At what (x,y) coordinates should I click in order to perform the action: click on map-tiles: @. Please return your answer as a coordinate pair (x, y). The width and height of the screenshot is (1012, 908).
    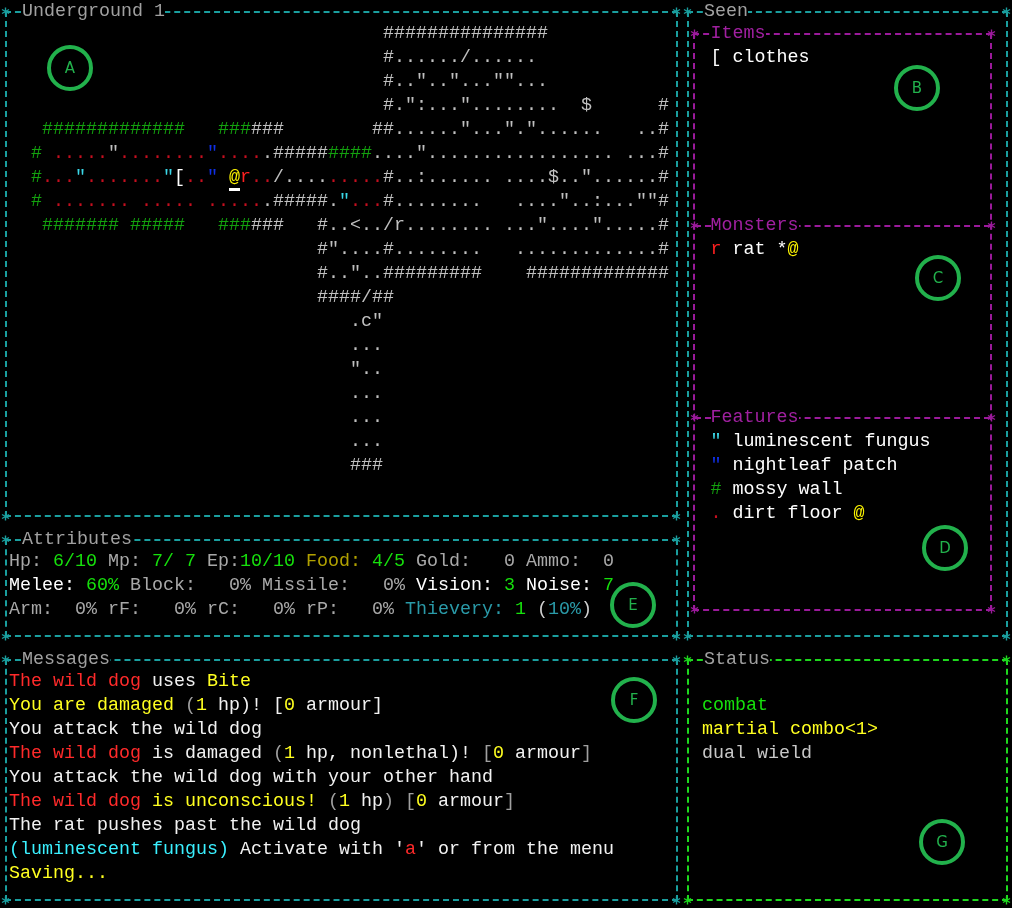
    Looking at the image, I should click on (234, 179).